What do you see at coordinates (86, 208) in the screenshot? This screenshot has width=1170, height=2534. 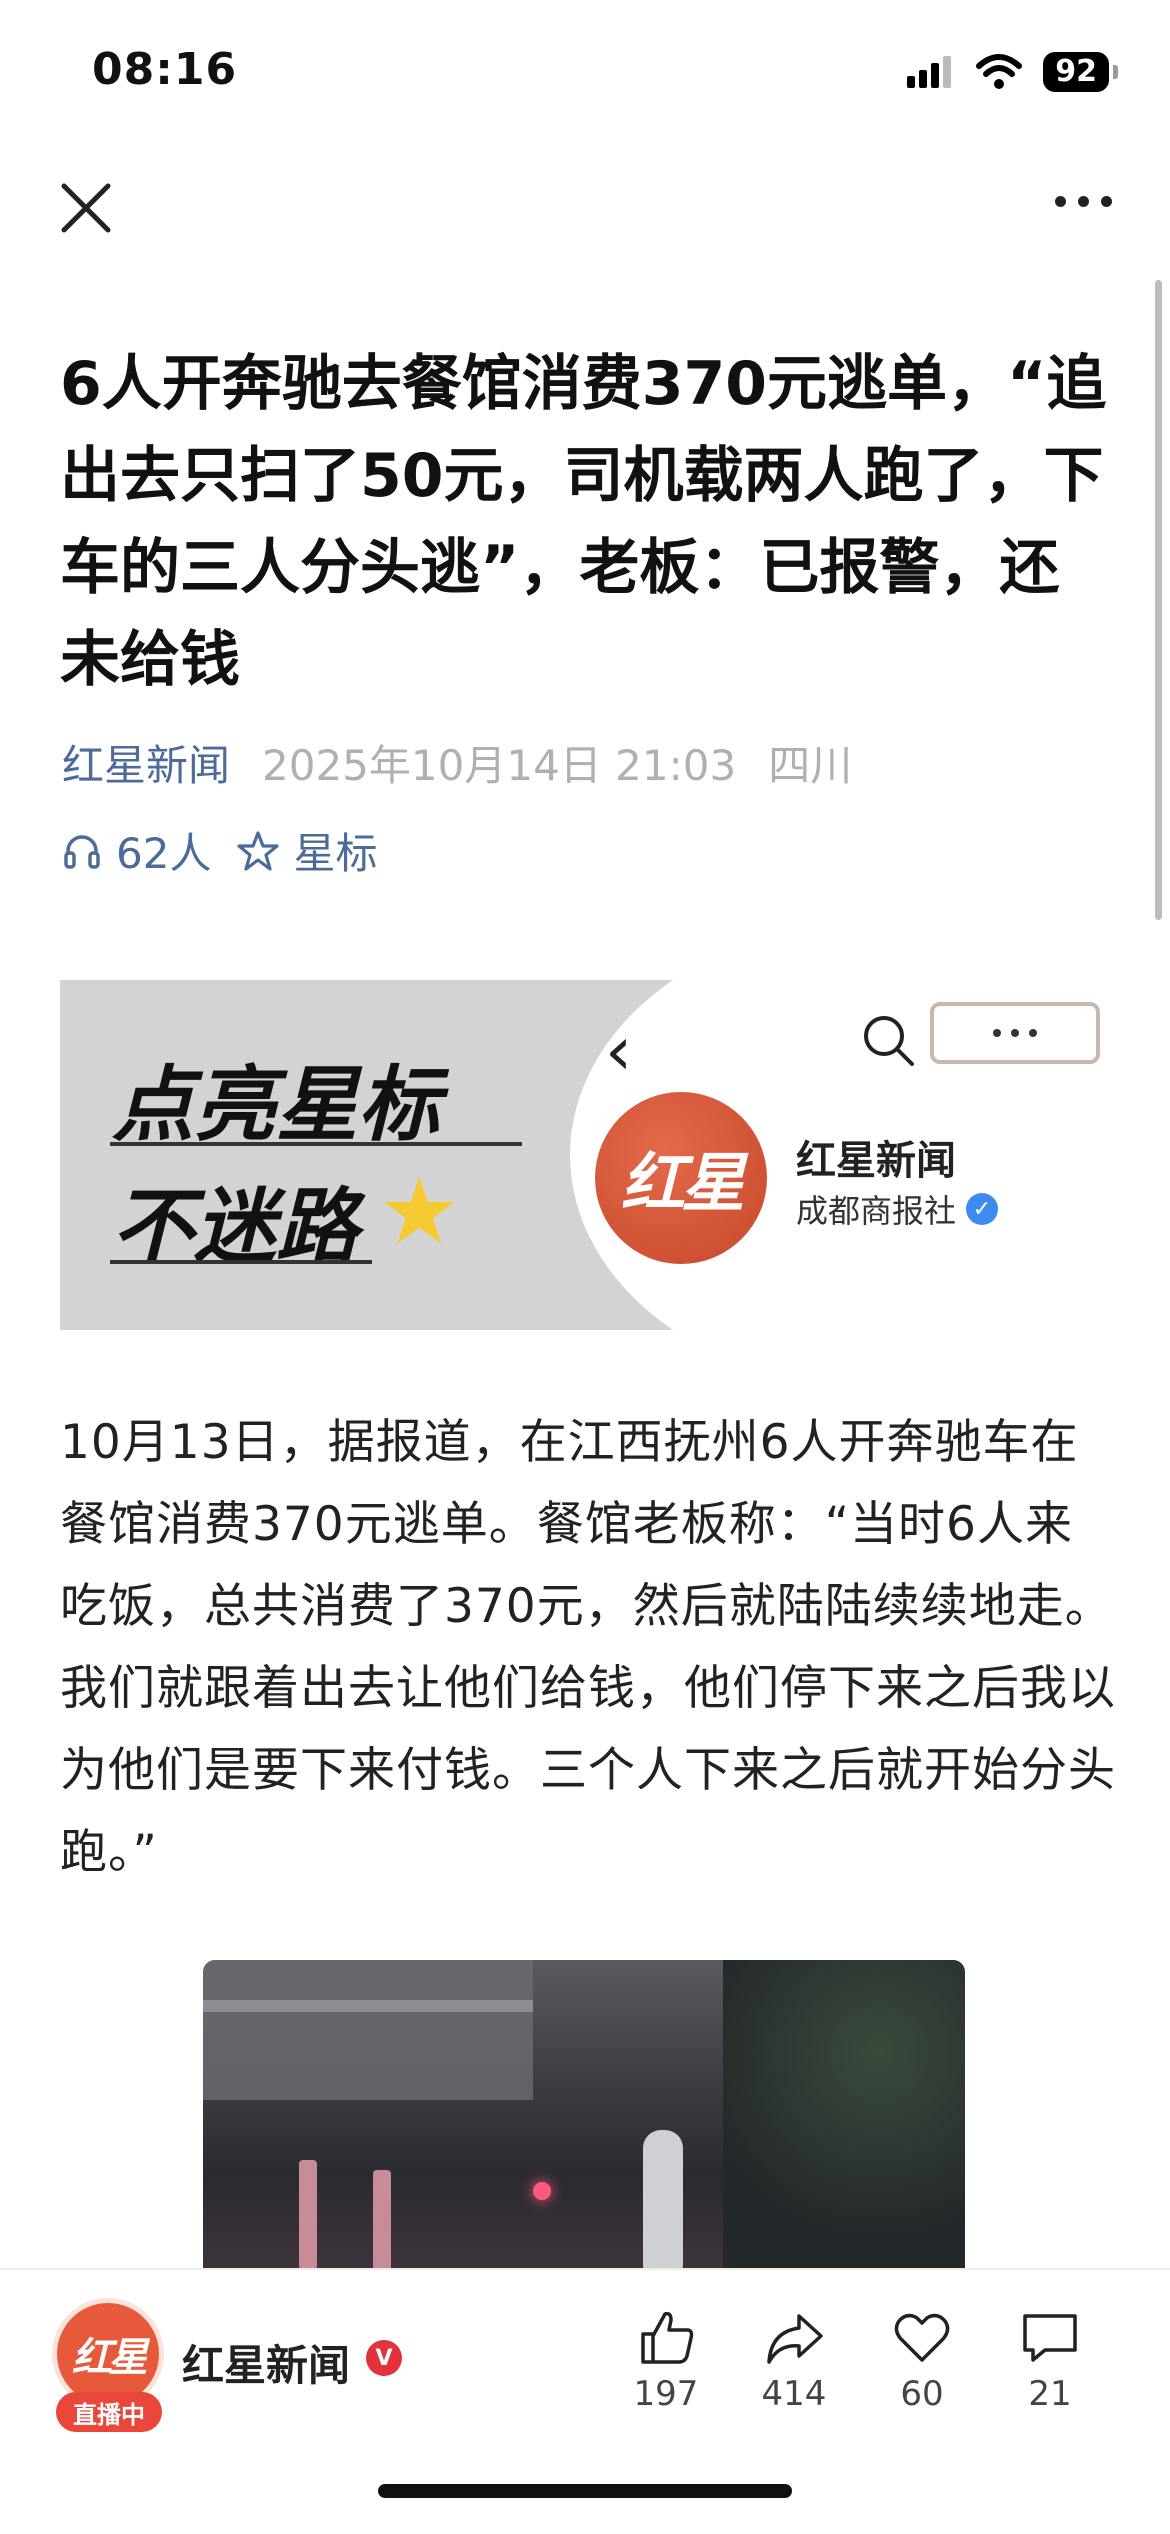 I see `close-icon` at bounding box center [86, 208].